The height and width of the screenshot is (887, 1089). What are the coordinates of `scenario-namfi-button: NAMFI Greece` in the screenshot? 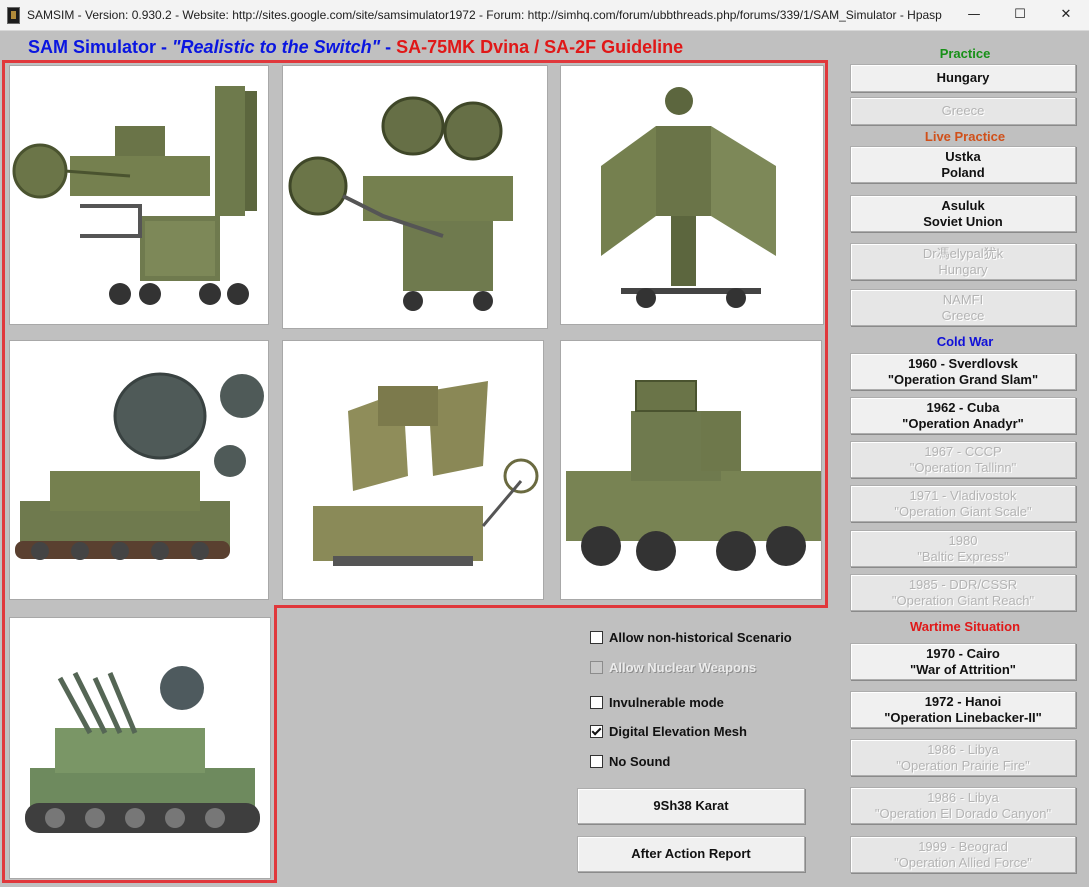 It's located at (963, 307).